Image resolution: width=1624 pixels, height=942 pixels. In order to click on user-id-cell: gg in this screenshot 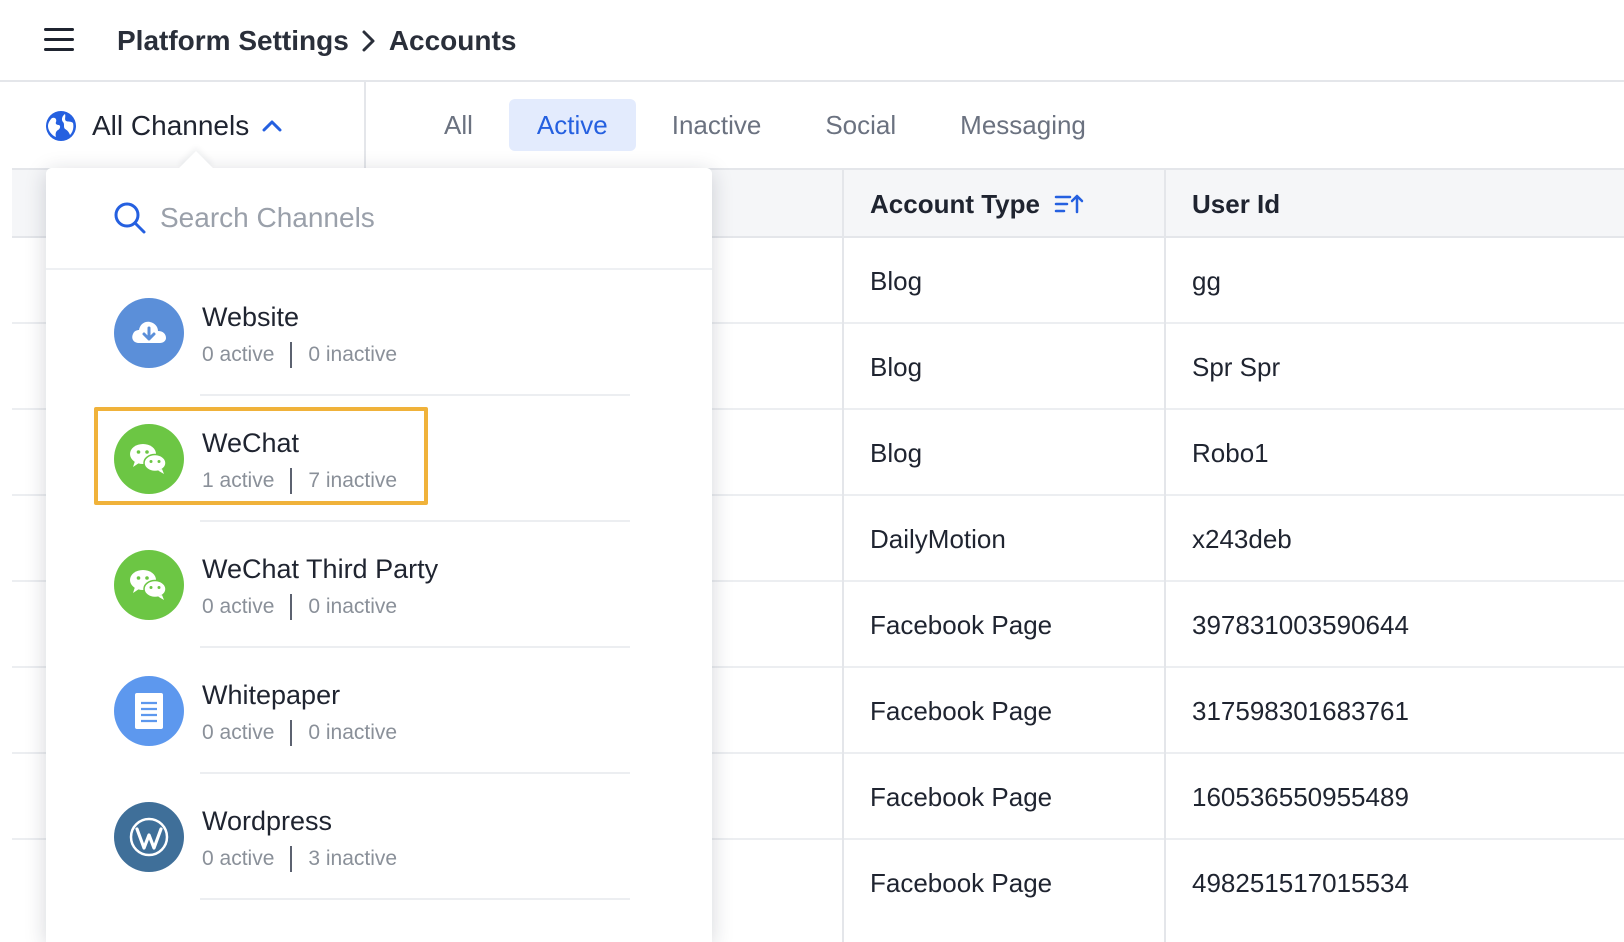, I will do `click(1206, 280)`.